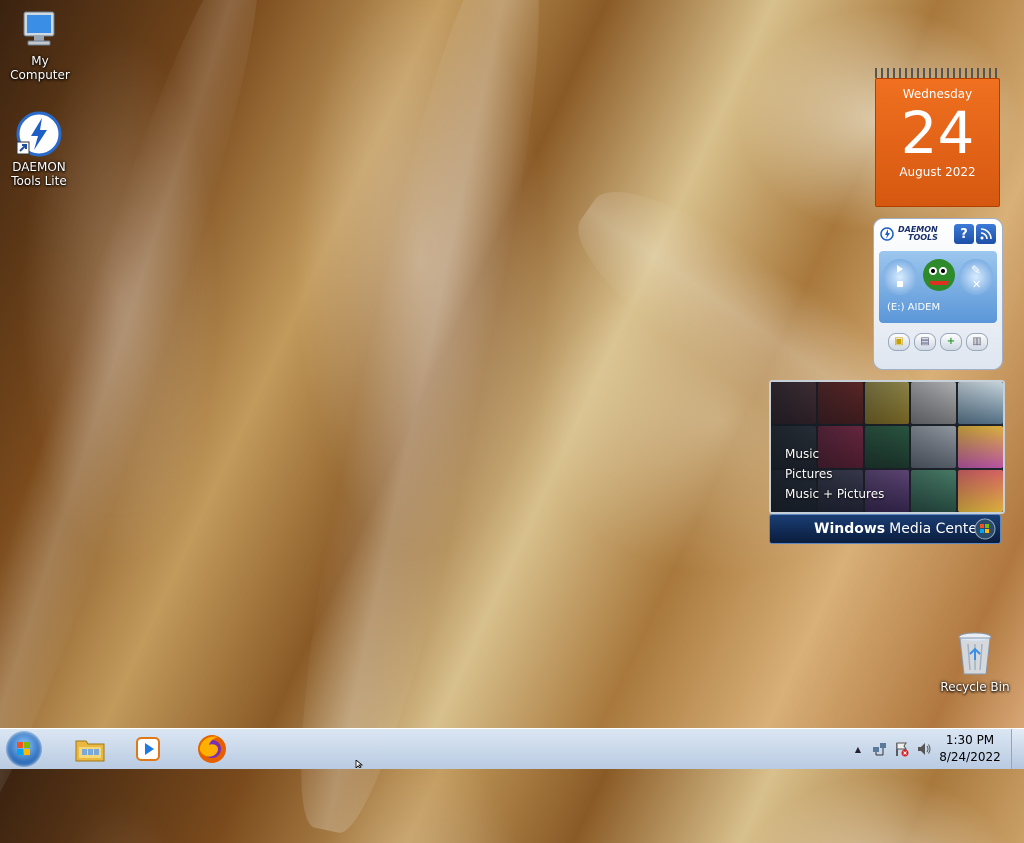 The image size is (1024, 843). Describe the element at coordinates (512, 748) in the screenshot. I see `taskbar: ▲ 1:30 PM 8/24/2022` at that location.